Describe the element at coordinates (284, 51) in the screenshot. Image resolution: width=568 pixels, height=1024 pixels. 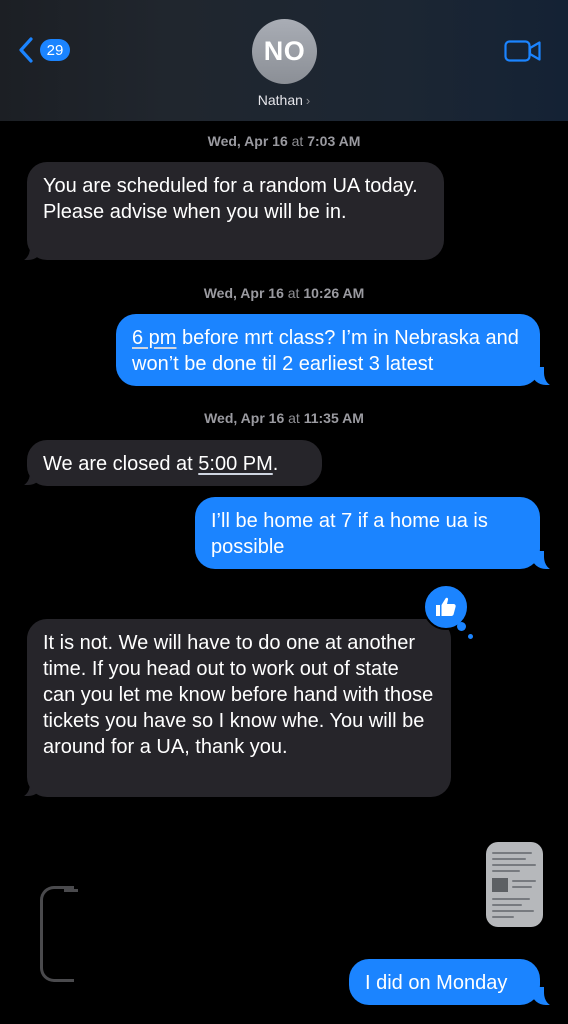
I see `contact-avatar: NO` at that location.